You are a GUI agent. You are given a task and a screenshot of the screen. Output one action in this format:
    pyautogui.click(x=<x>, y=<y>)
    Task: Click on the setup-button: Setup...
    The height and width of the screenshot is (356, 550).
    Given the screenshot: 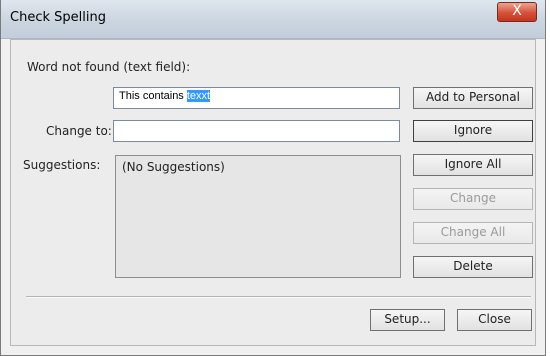 What is the action you would take?
    pyautogui.click(x=407, y=320)
    